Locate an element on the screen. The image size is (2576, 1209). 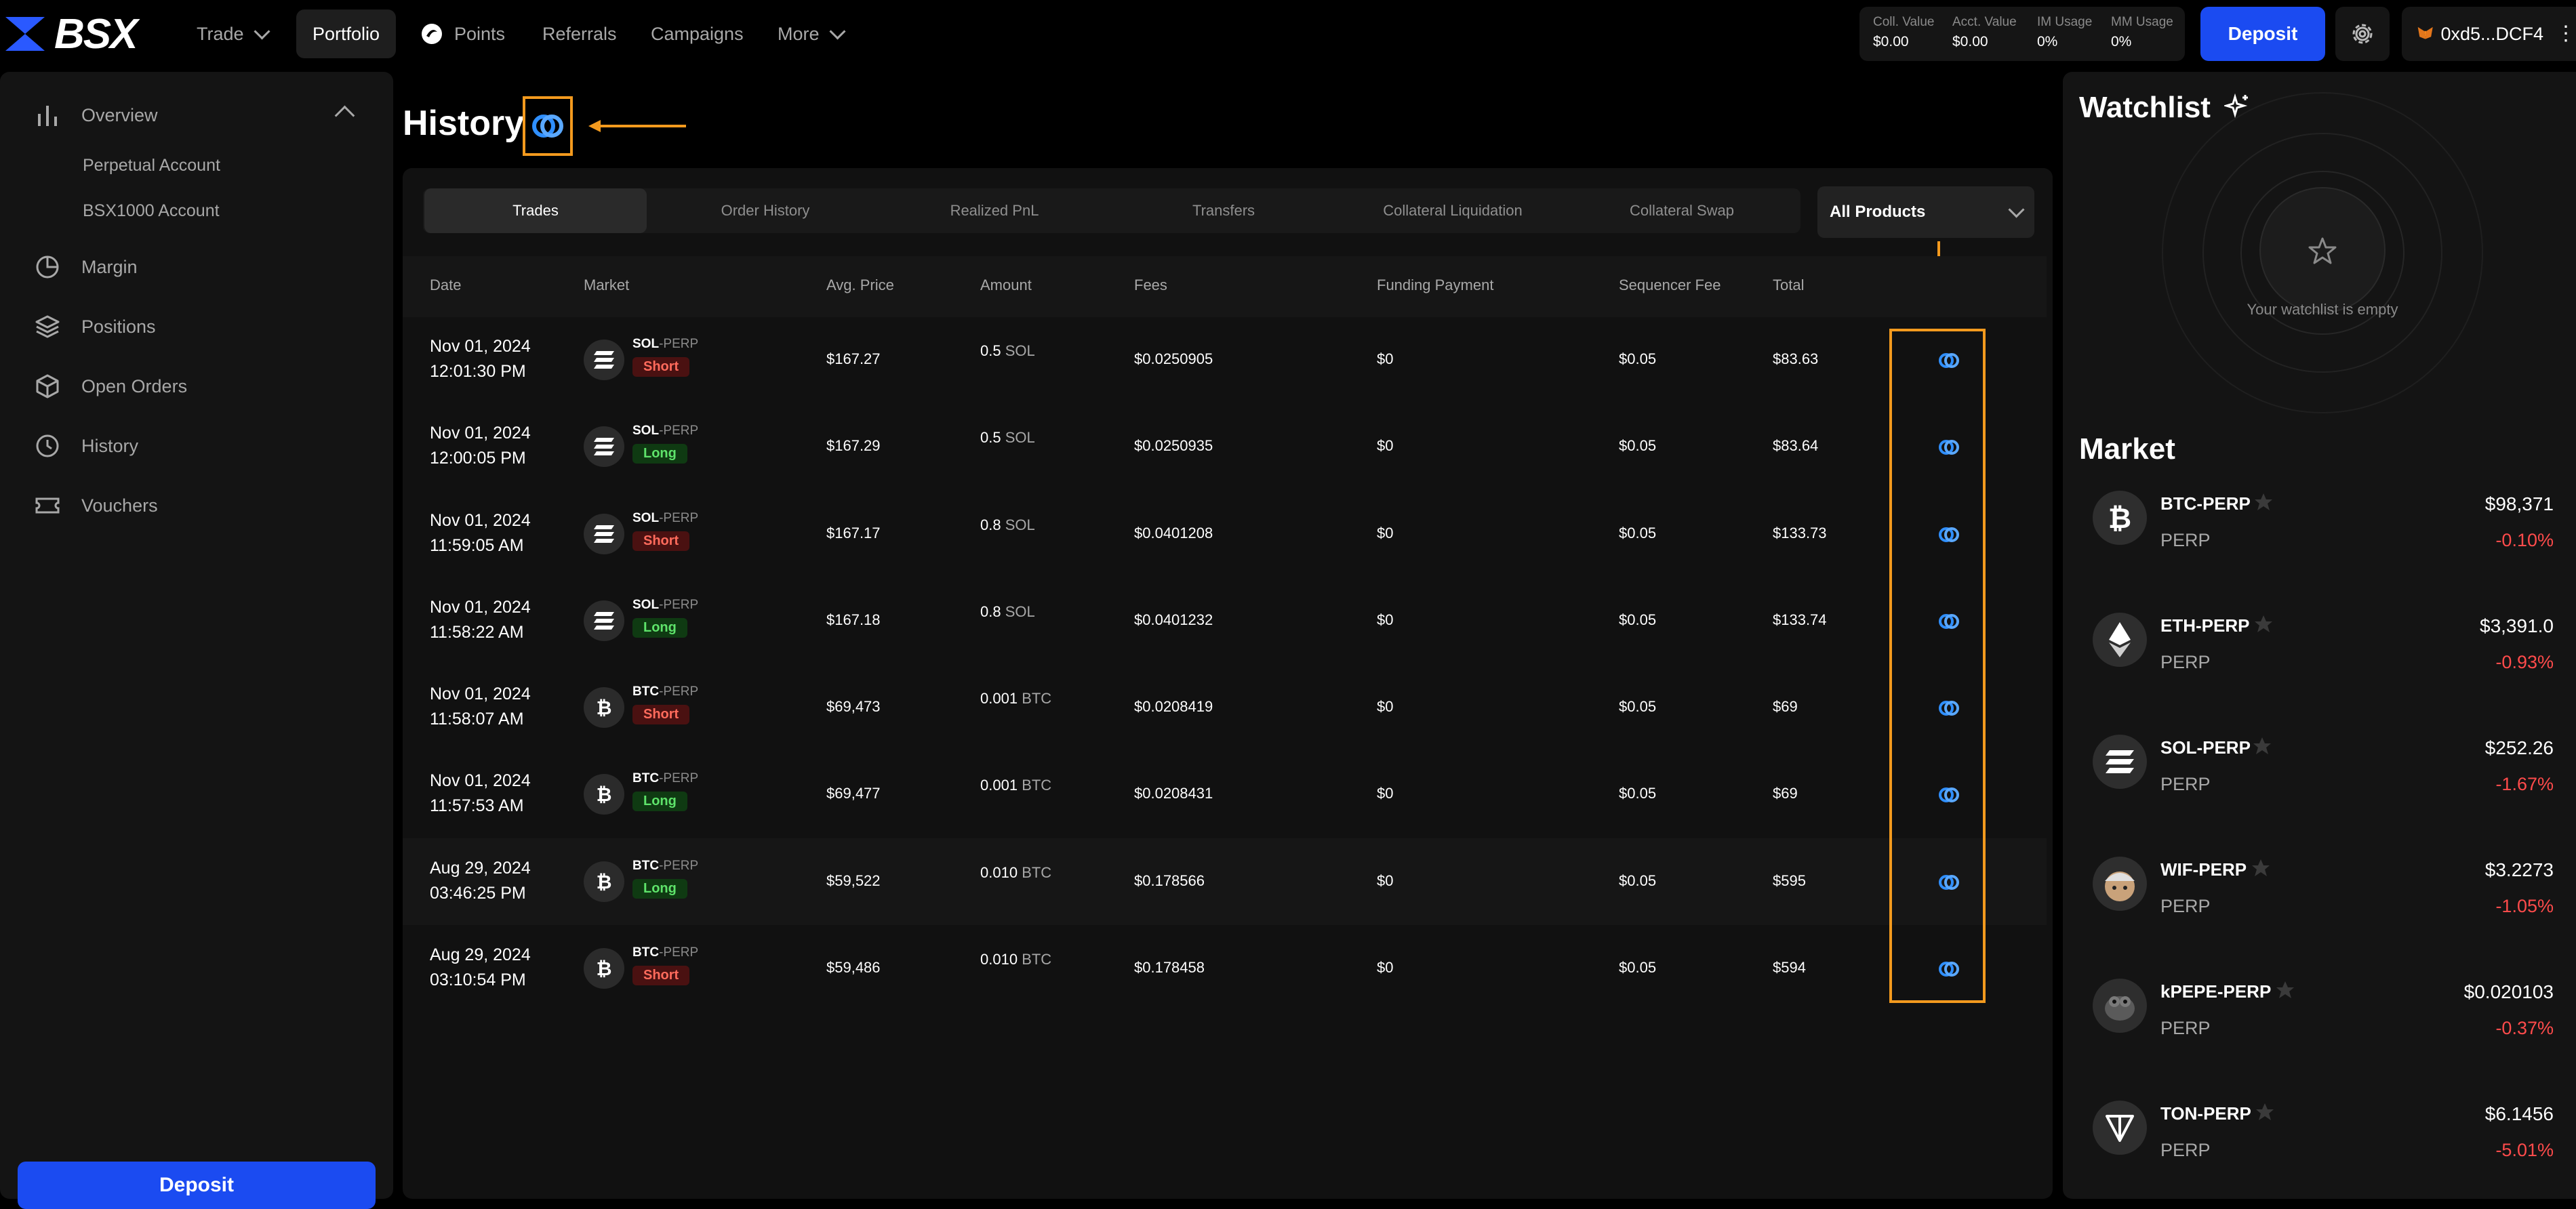
nav-more: More is located at coordinates (812, 34).